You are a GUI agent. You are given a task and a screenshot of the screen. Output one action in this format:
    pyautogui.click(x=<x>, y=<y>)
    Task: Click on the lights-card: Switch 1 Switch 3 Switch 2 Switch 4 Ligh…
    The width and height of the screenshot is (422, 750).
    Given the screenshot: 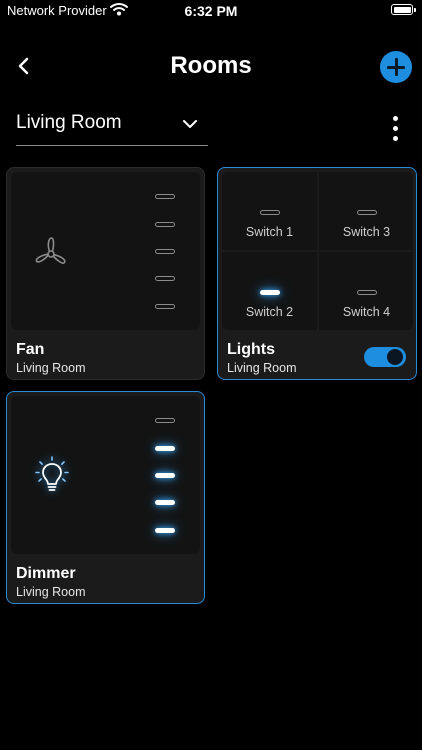 What is the action you would take?
    pyautogui.click(x=317, y=273)
    